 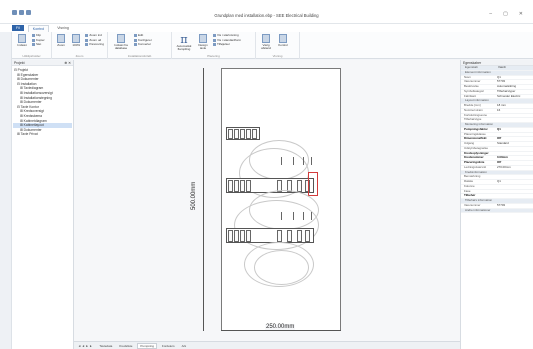 I want to click on vertical-dimension-line, so click(x=203, y=199).